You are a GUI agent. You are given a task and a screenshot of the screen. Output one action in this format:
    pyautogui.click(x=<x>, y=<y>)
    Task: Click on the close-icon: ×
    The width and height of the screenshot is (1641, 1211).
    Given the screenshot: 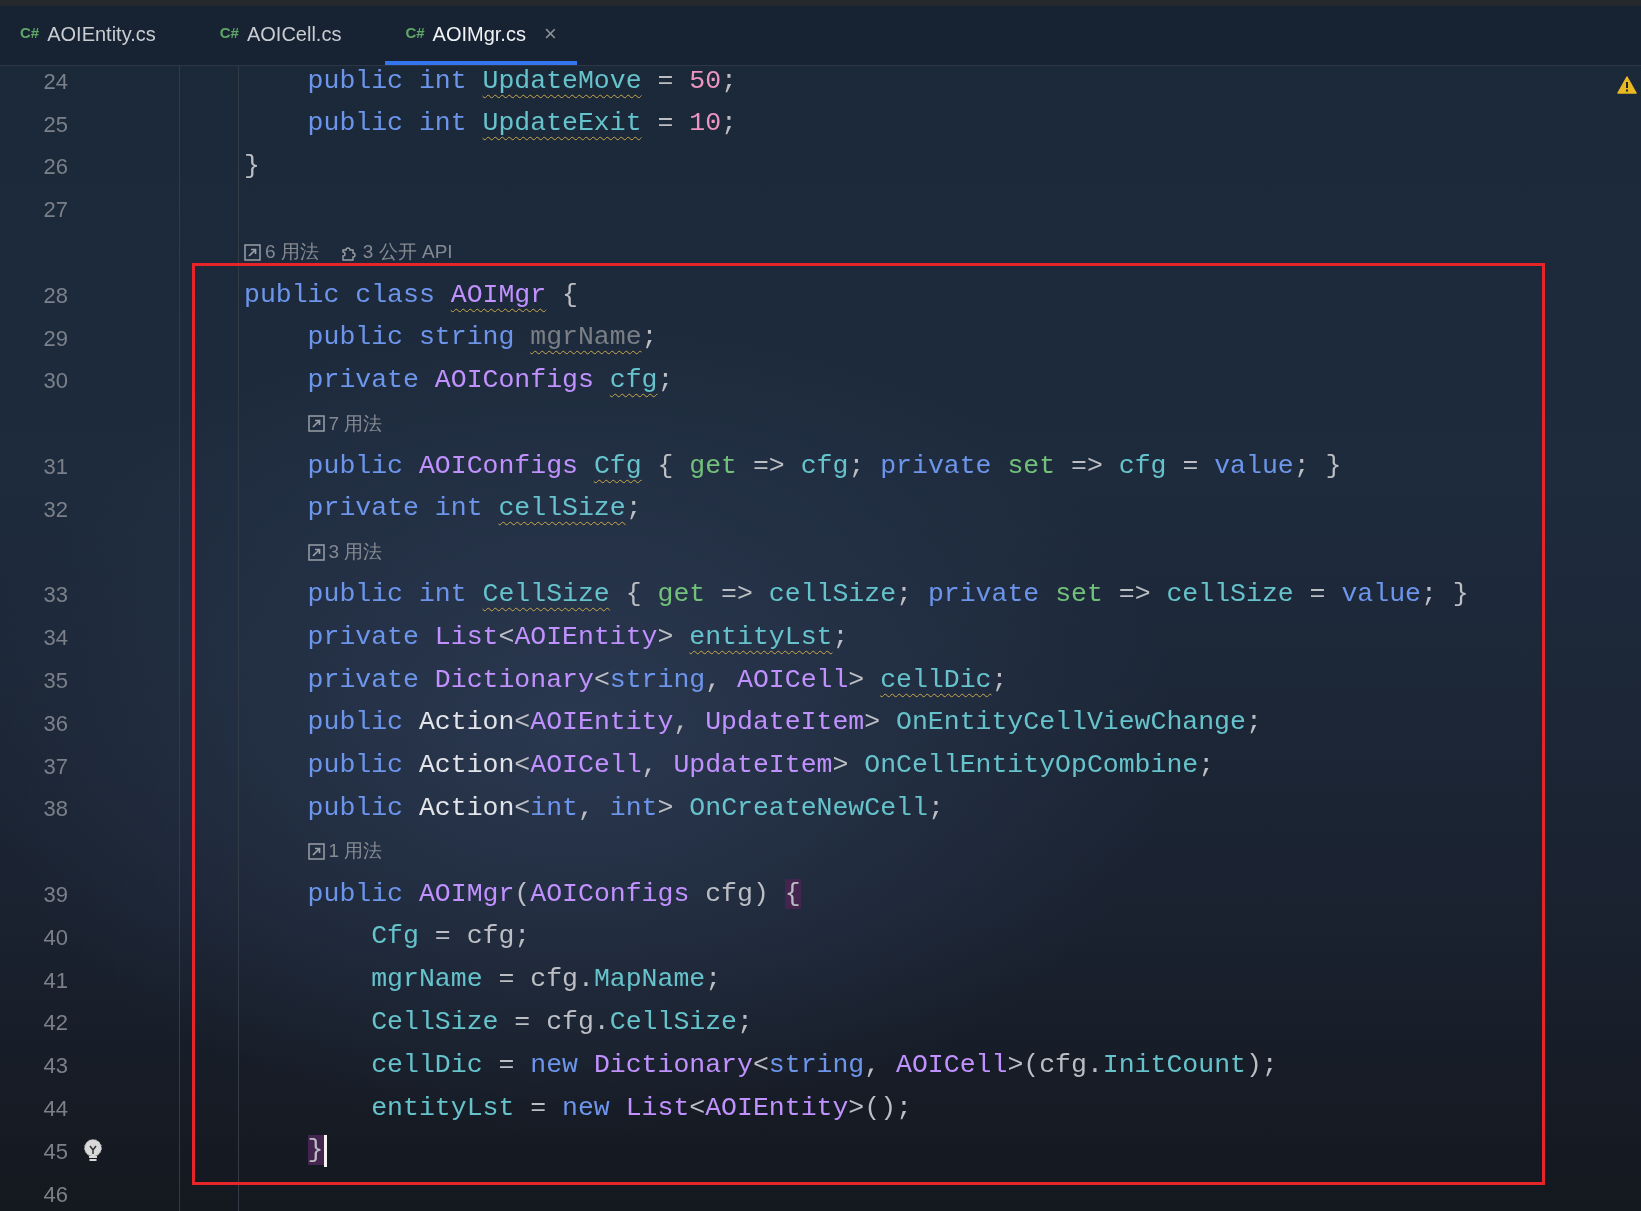 What is the action you would take?
    pyautogui.click(x=550, y=33)
    